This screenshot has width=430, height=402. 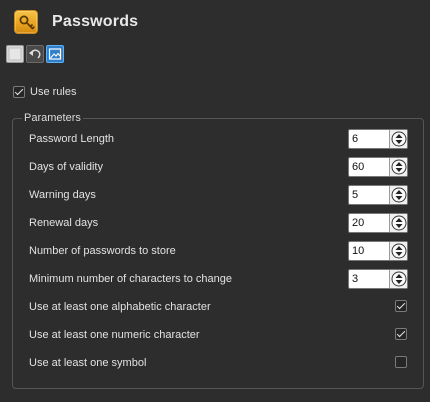 I want to click on toolbar, so click(x=35, y=55).